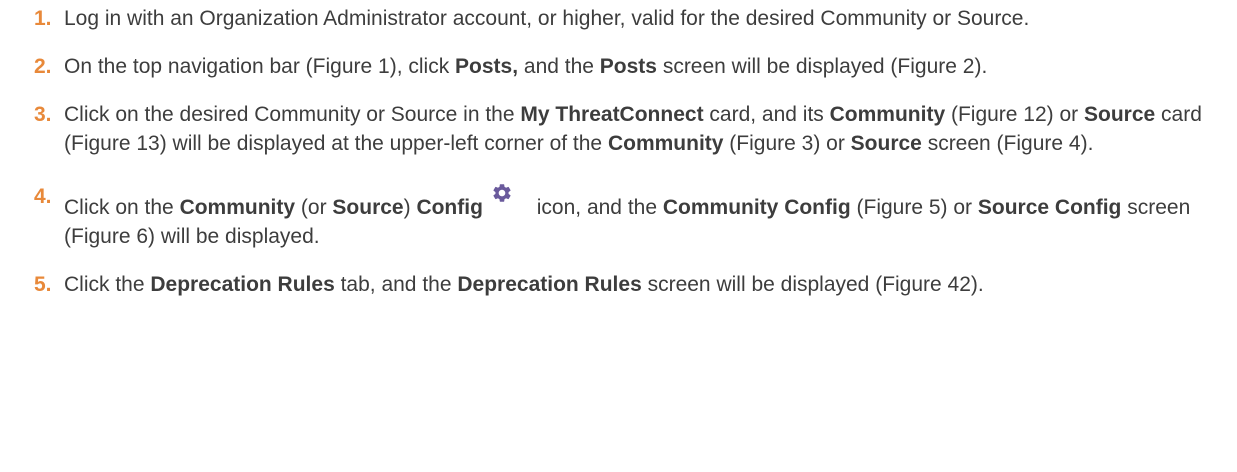 The image size is (1237, 472). Describe the element at coordinates (43, 66) in the screenshot. I see `step-number: 2.` at that location.